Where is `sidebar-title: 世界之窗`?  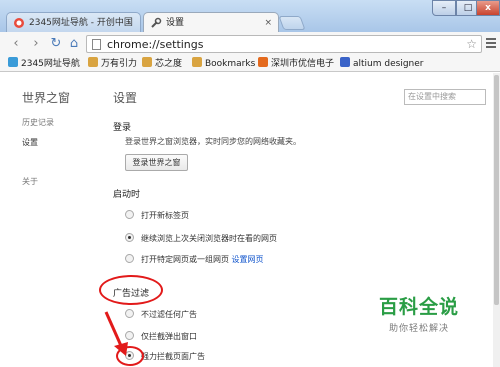 sidebar-title: 世界之窗 is located at coordinates (46, 98).